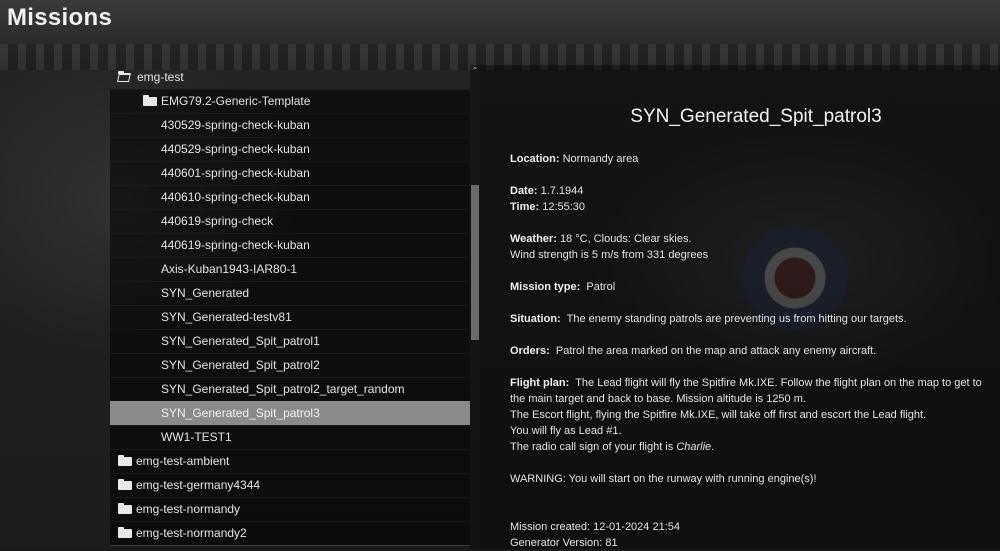 This screenshot has width=1000, height=551. I want to click on mission-item-selected: SYN_Generated_Spit_patrol3, so click(290, 413).